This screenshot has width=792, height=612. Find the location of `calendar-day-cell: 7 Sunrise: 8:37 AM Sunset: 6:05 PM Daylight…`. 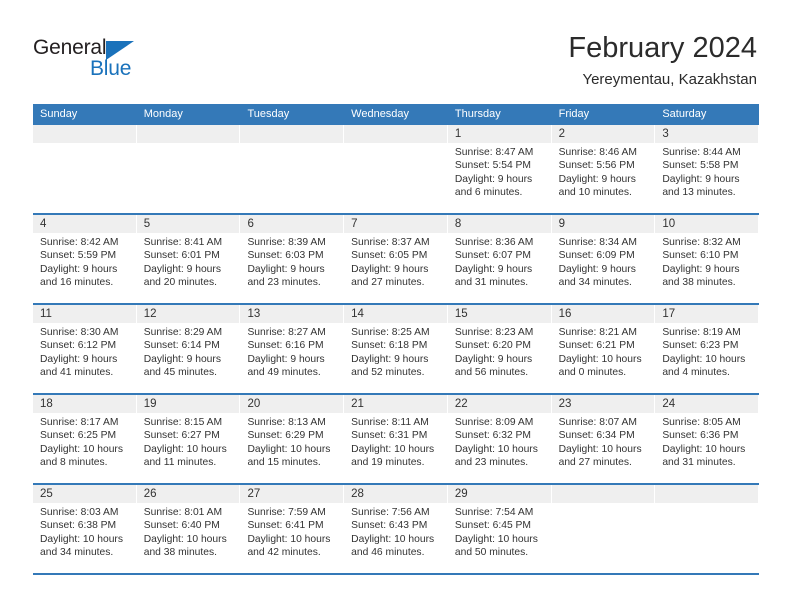

calendar-day-cell: 7 Sunrise: 8:37 AM Sunset: 6:05 PM Daylight… is located at coordinates (396, 259).